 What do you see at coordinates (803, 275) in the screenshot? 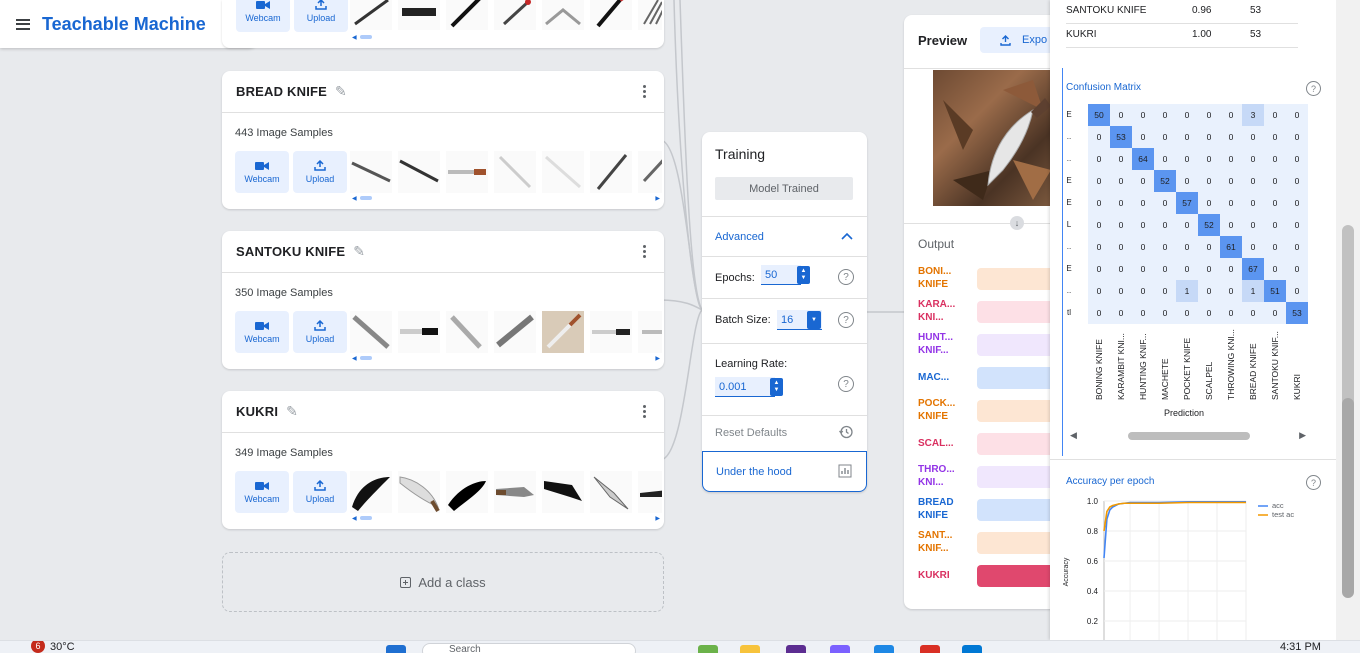
I see `epochs-stepper: ▲ ▼` at bounding box center [803, 275].